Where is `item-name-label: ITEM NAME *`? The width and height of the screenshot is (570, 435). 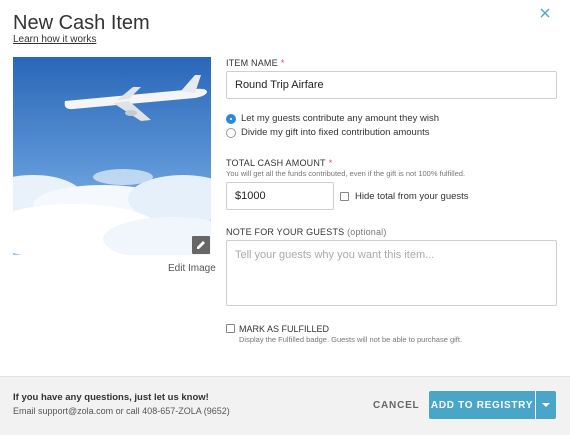
item-name-label: ITEM NAME * is located at coordinates (255, 63).